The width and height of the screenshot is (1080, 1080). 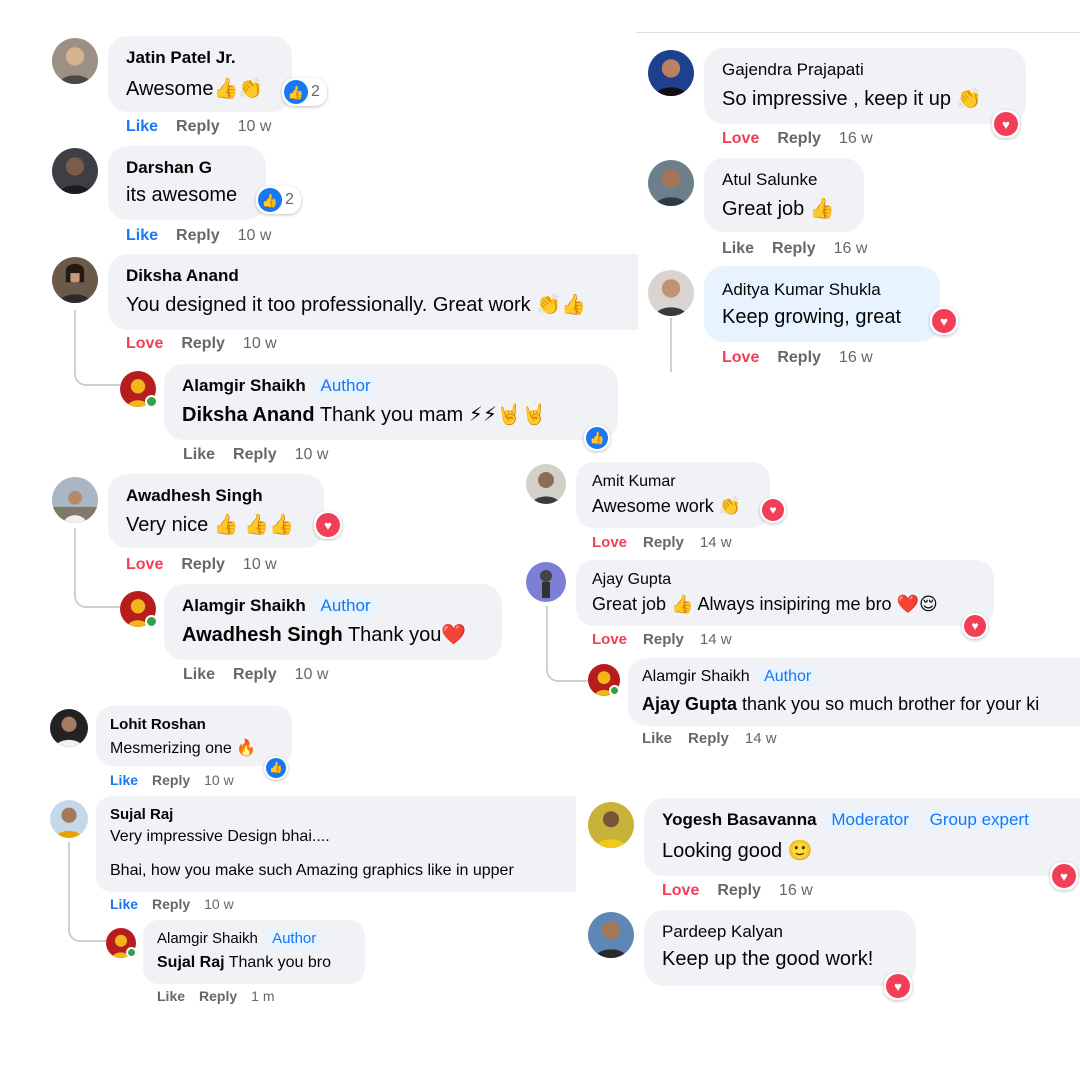 What do you see at coordinates (248, 415) in the screenshot?
I see `mention-link: Diksha Anand` at bounding box center [248, 415].